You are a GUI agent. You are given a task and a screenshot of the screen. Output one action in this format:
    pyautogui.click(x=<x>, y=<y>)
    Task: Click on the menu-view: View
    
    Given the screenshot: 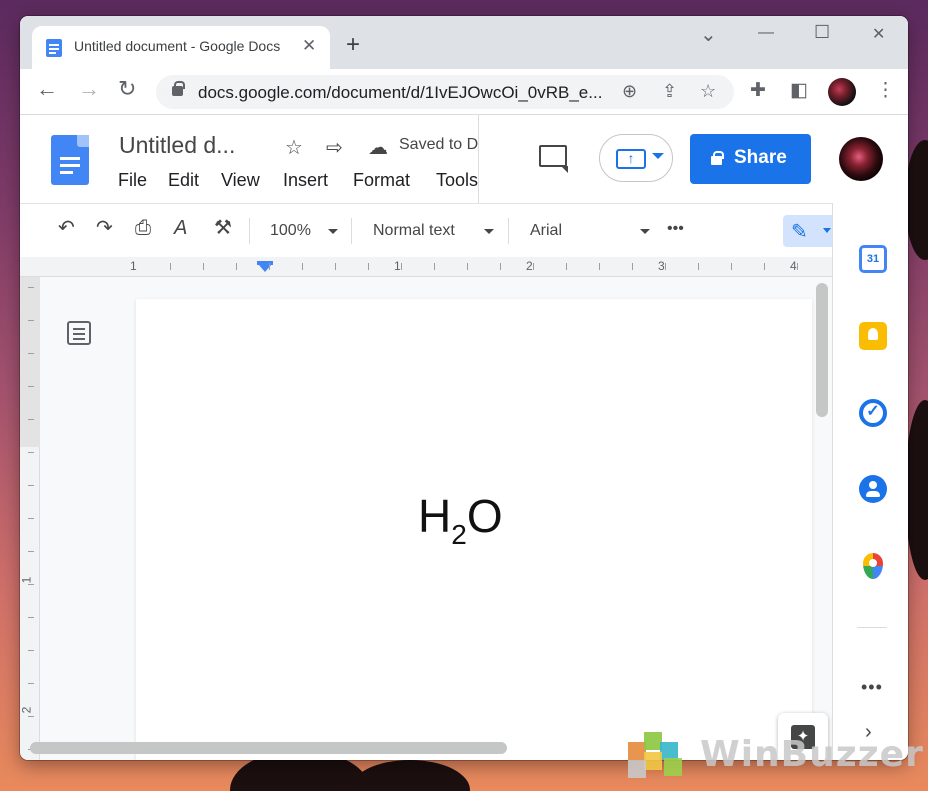 What is the action you would take?
    pyautogui.click(x=240, y=180)
    